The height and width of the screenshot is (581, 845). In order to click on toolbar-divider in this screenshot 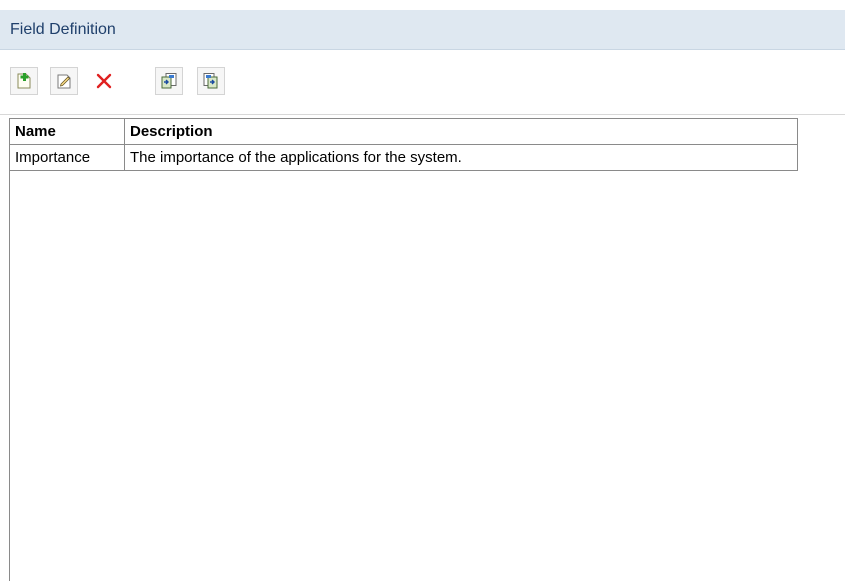, I will do `click(422, 114)`.